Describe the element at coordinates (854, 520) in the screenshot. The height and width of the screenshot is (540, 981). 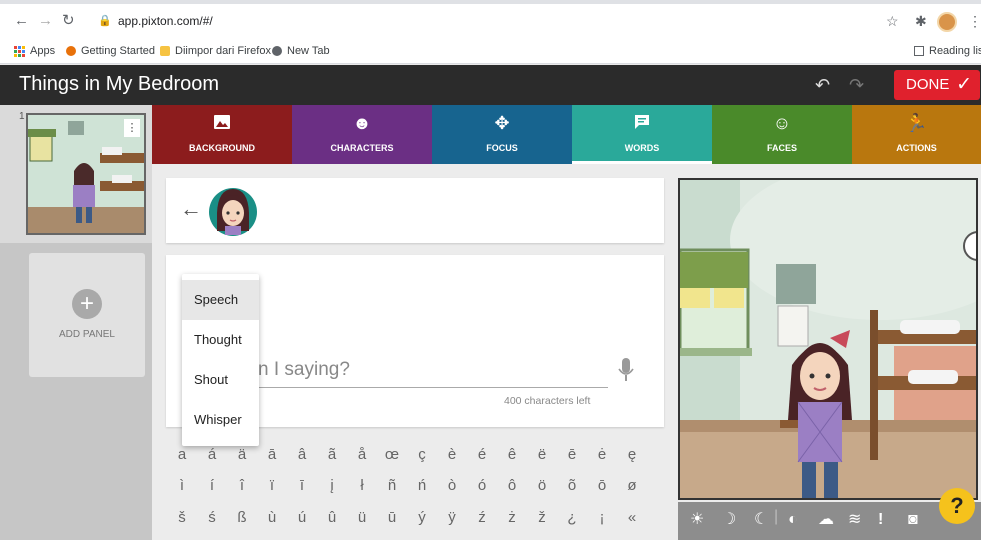
I see `wind-icon: ≋` at that location.